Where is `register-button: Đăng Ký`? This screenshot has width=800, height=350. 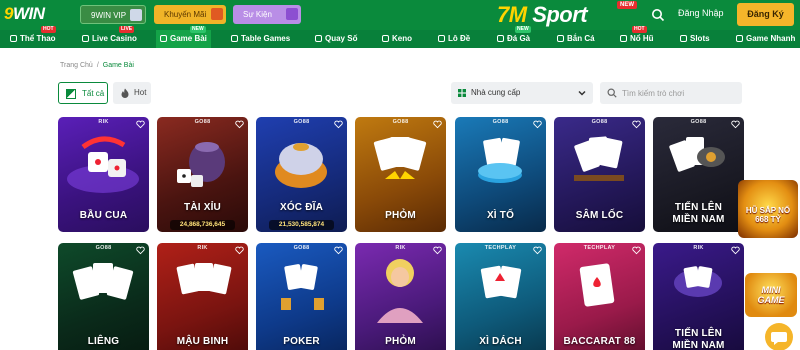
register-button: Đăng Ký is located at coordinates (765, 14).